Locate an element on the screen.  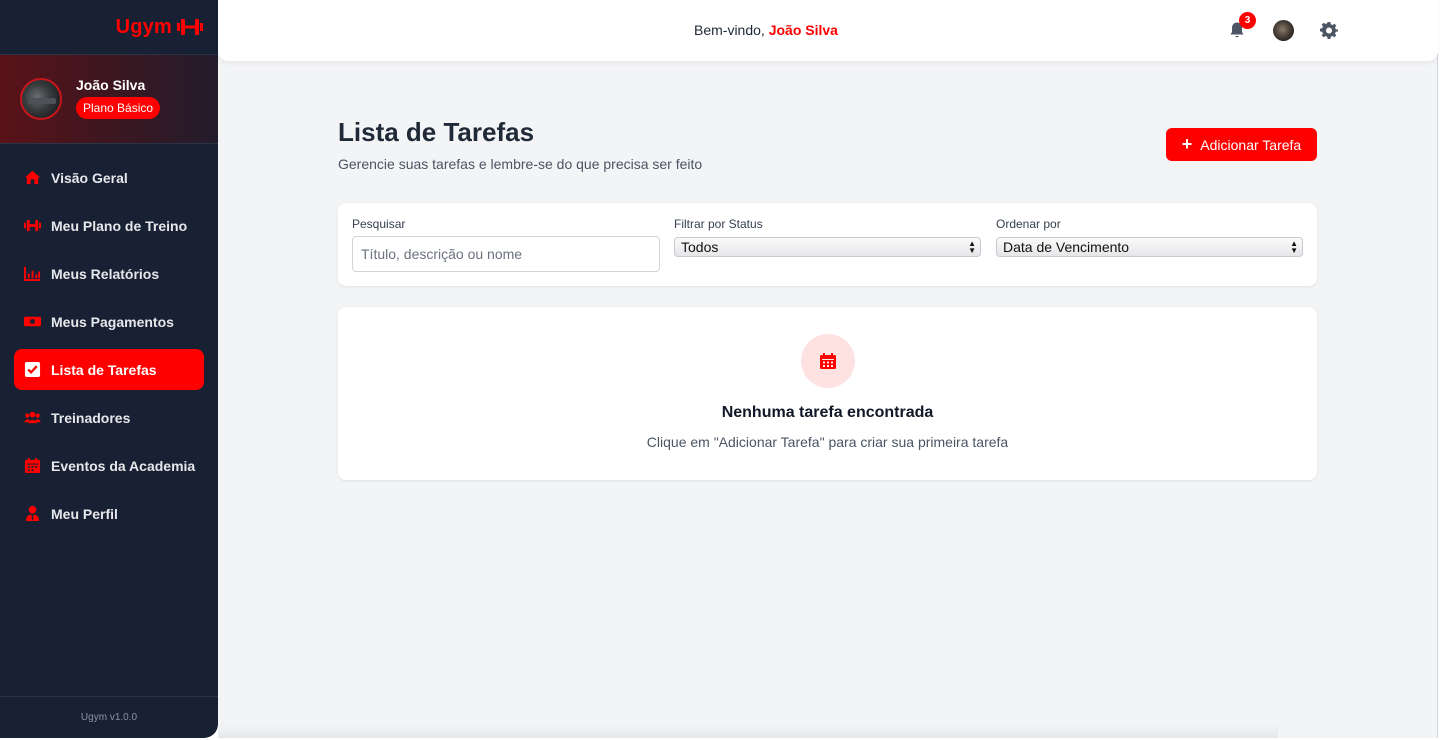
sidebar-item-label: Treinadores is located at coordinates (91, 417).